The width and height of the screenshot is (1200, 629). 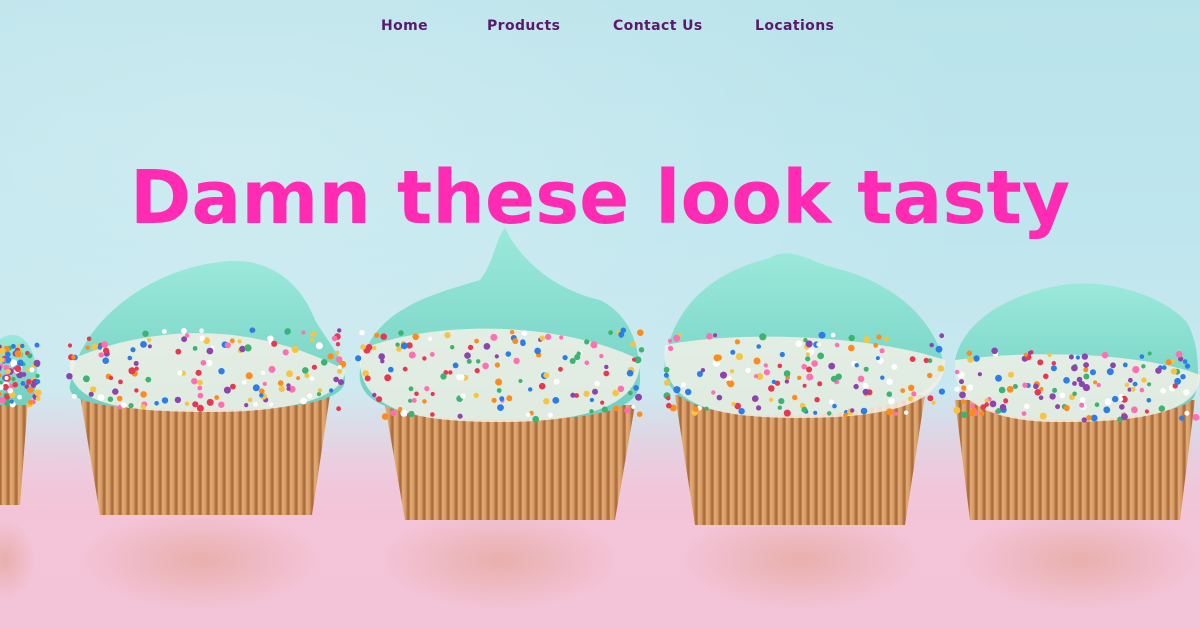 I want to click on nav-contact-us-link: Contact Us, so click(x=658, y=26).